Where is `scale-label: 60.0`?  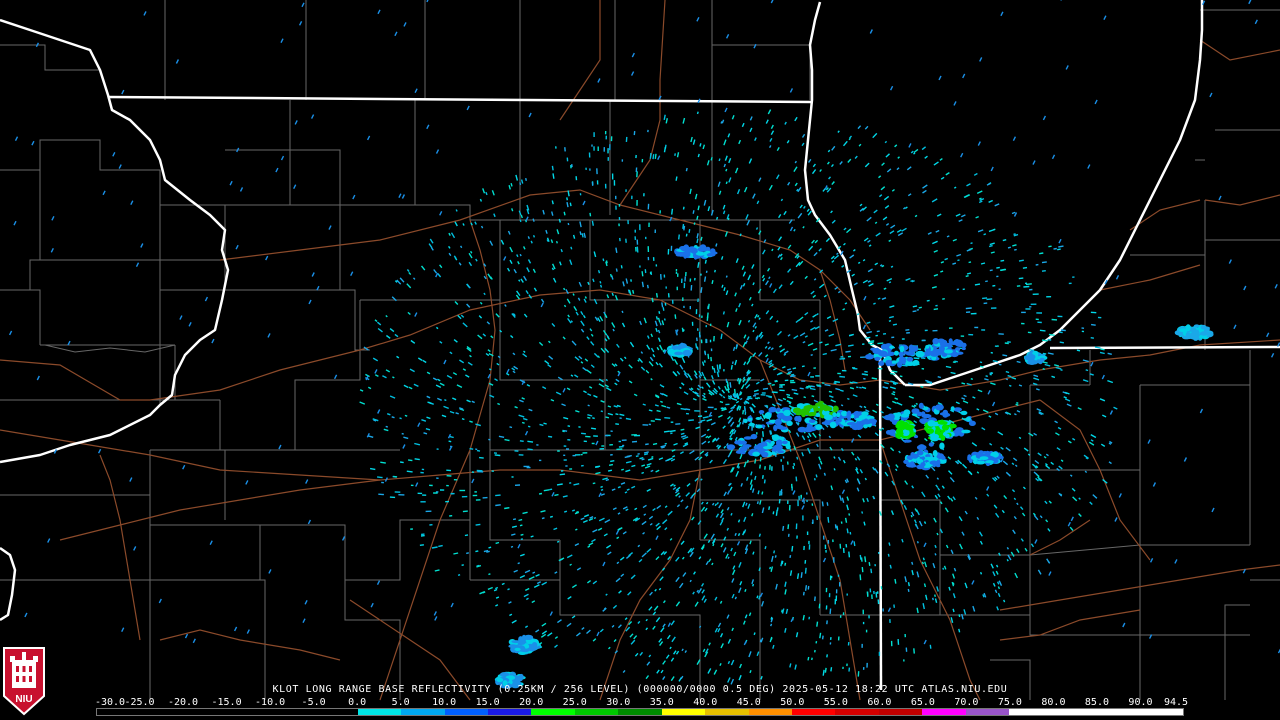
scale-label: 60.0 is located at coordinates (879, 702).